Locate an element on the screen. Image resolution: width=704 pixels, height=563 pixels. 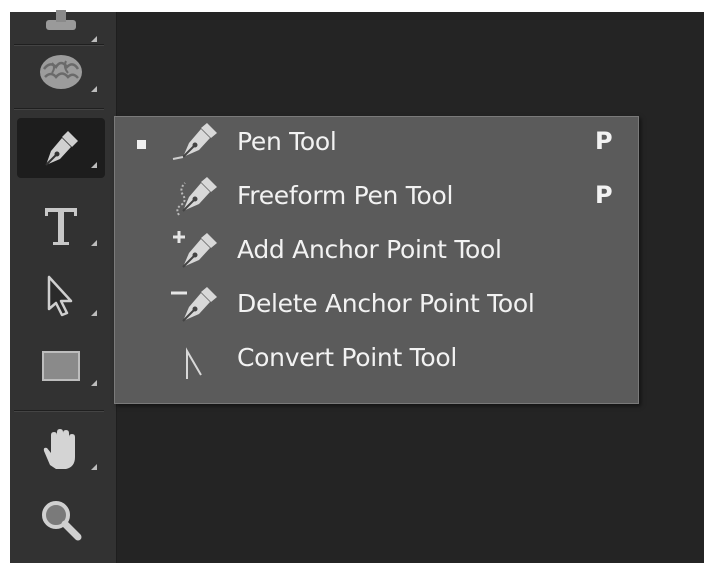
menu-item-label: Convert Point Tool is located at coordinates (347, 357).